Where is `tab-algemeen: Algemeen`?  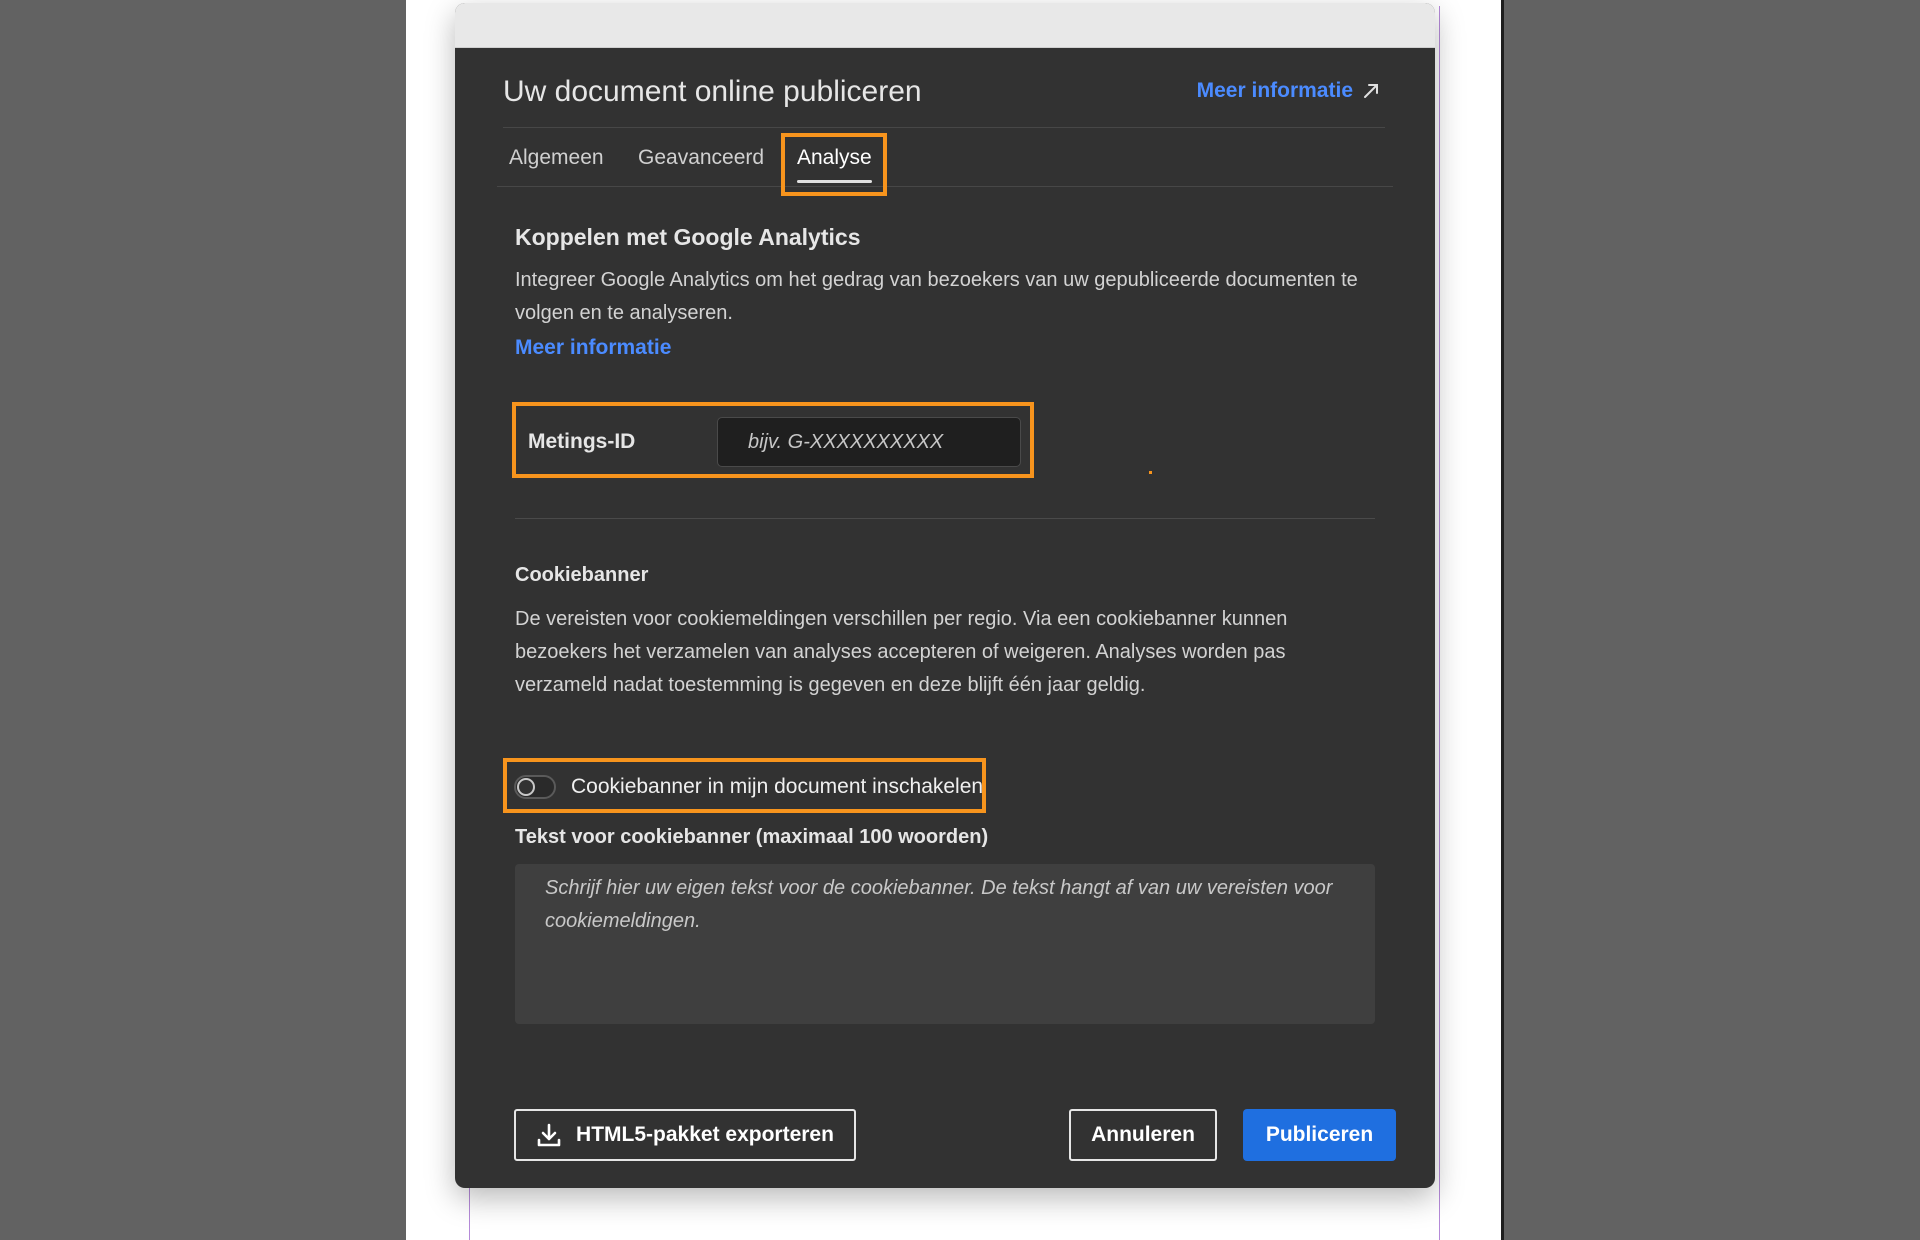
tab-algemeen: Algemeen is located at coordinates (556, 157).